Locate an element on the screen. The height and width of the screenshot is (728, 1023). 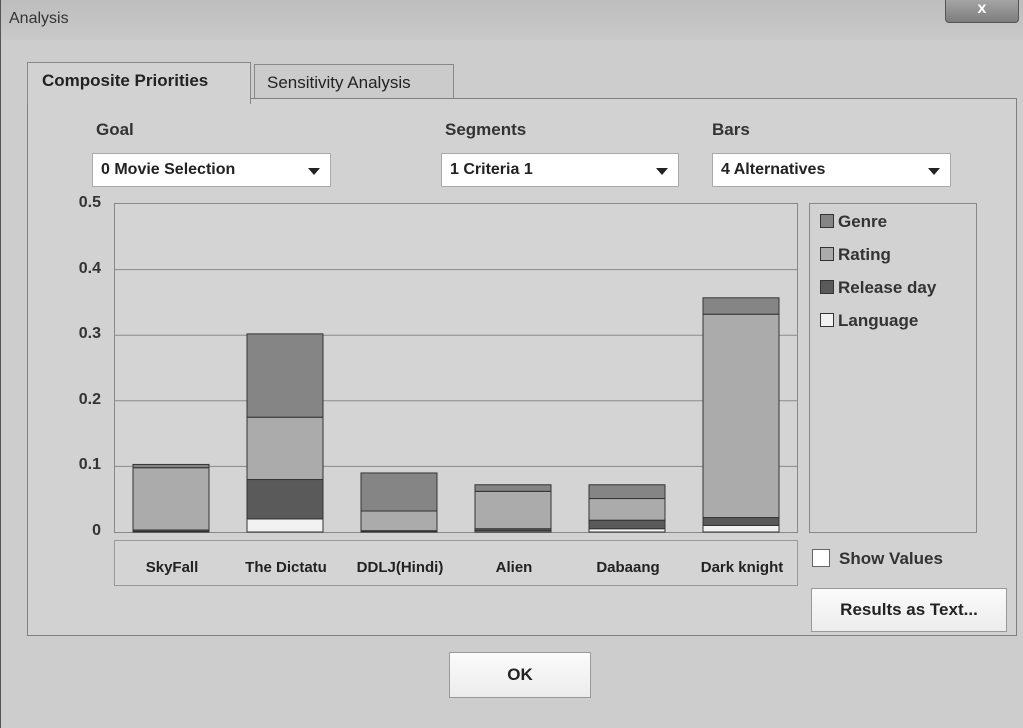
legend-item: Rating is located at coordinates (855, 255).